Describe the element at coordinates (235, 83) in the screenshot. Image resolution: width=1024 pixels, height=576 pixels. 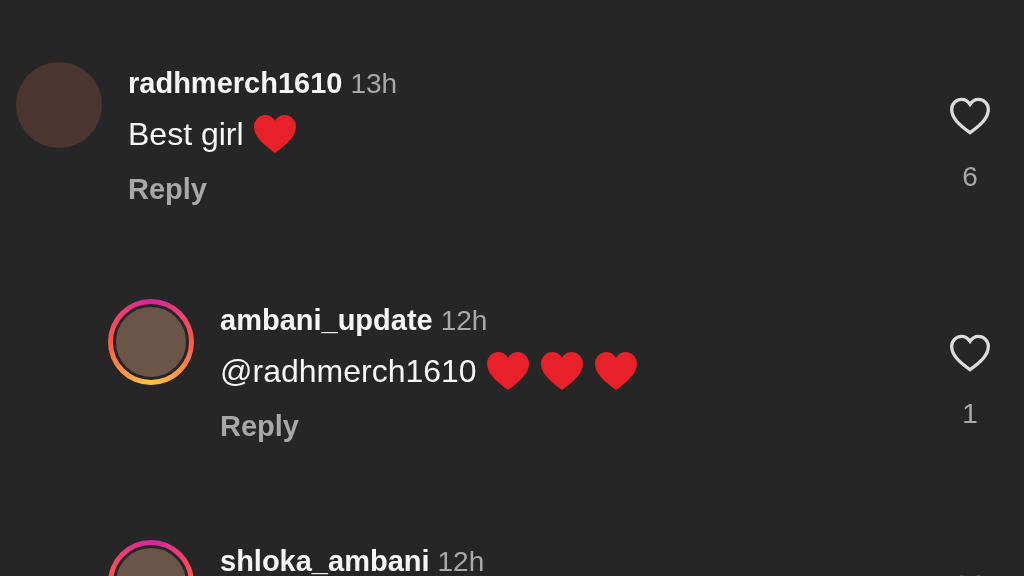
I see `username: radhmerch1610` at that location.